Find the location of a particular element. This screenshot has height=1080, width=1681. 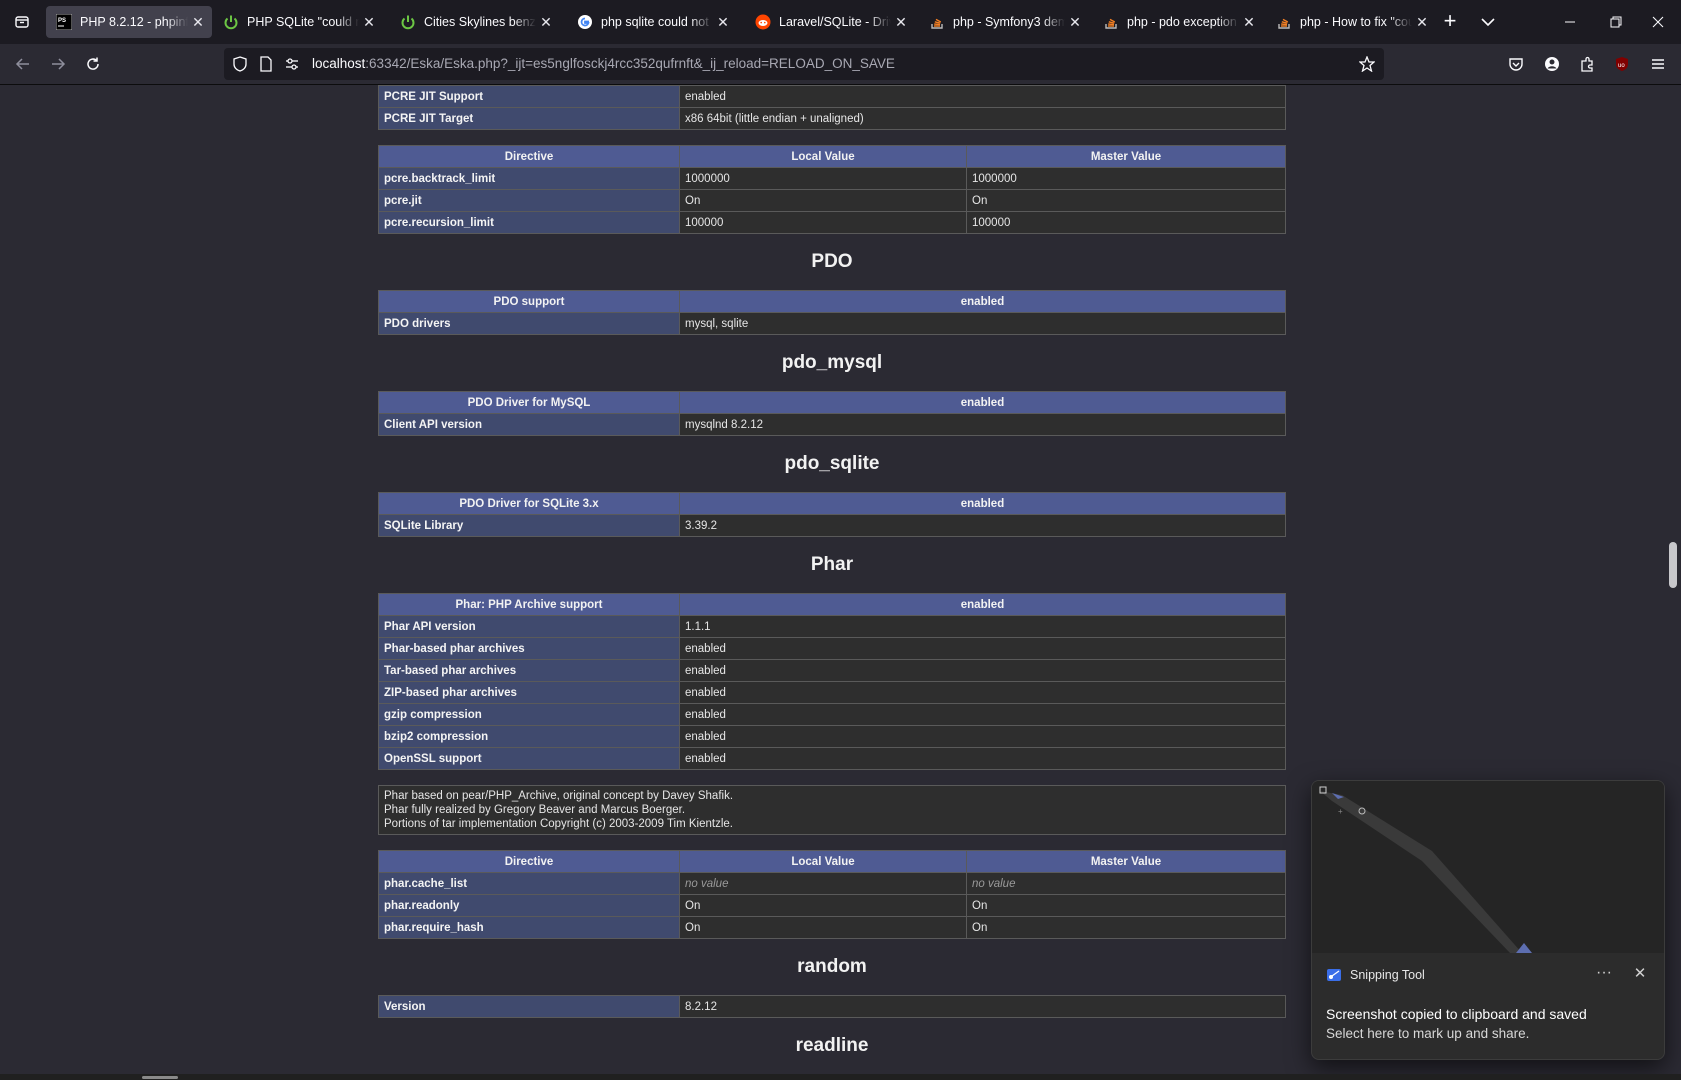

tab-label: PHP SQLite "could not is located at coordinates (303, 22).